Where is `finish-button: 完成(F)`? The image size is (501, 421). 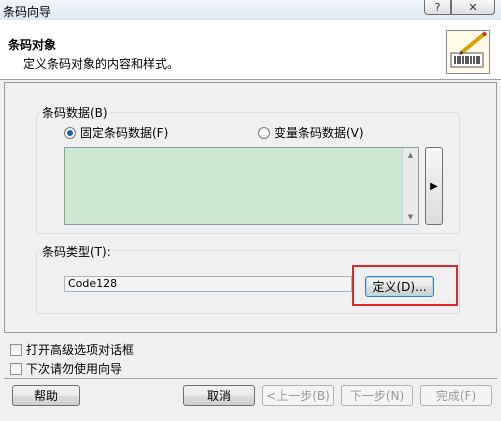 finish-button: 完成(F) is located at coordinates (456, 395).